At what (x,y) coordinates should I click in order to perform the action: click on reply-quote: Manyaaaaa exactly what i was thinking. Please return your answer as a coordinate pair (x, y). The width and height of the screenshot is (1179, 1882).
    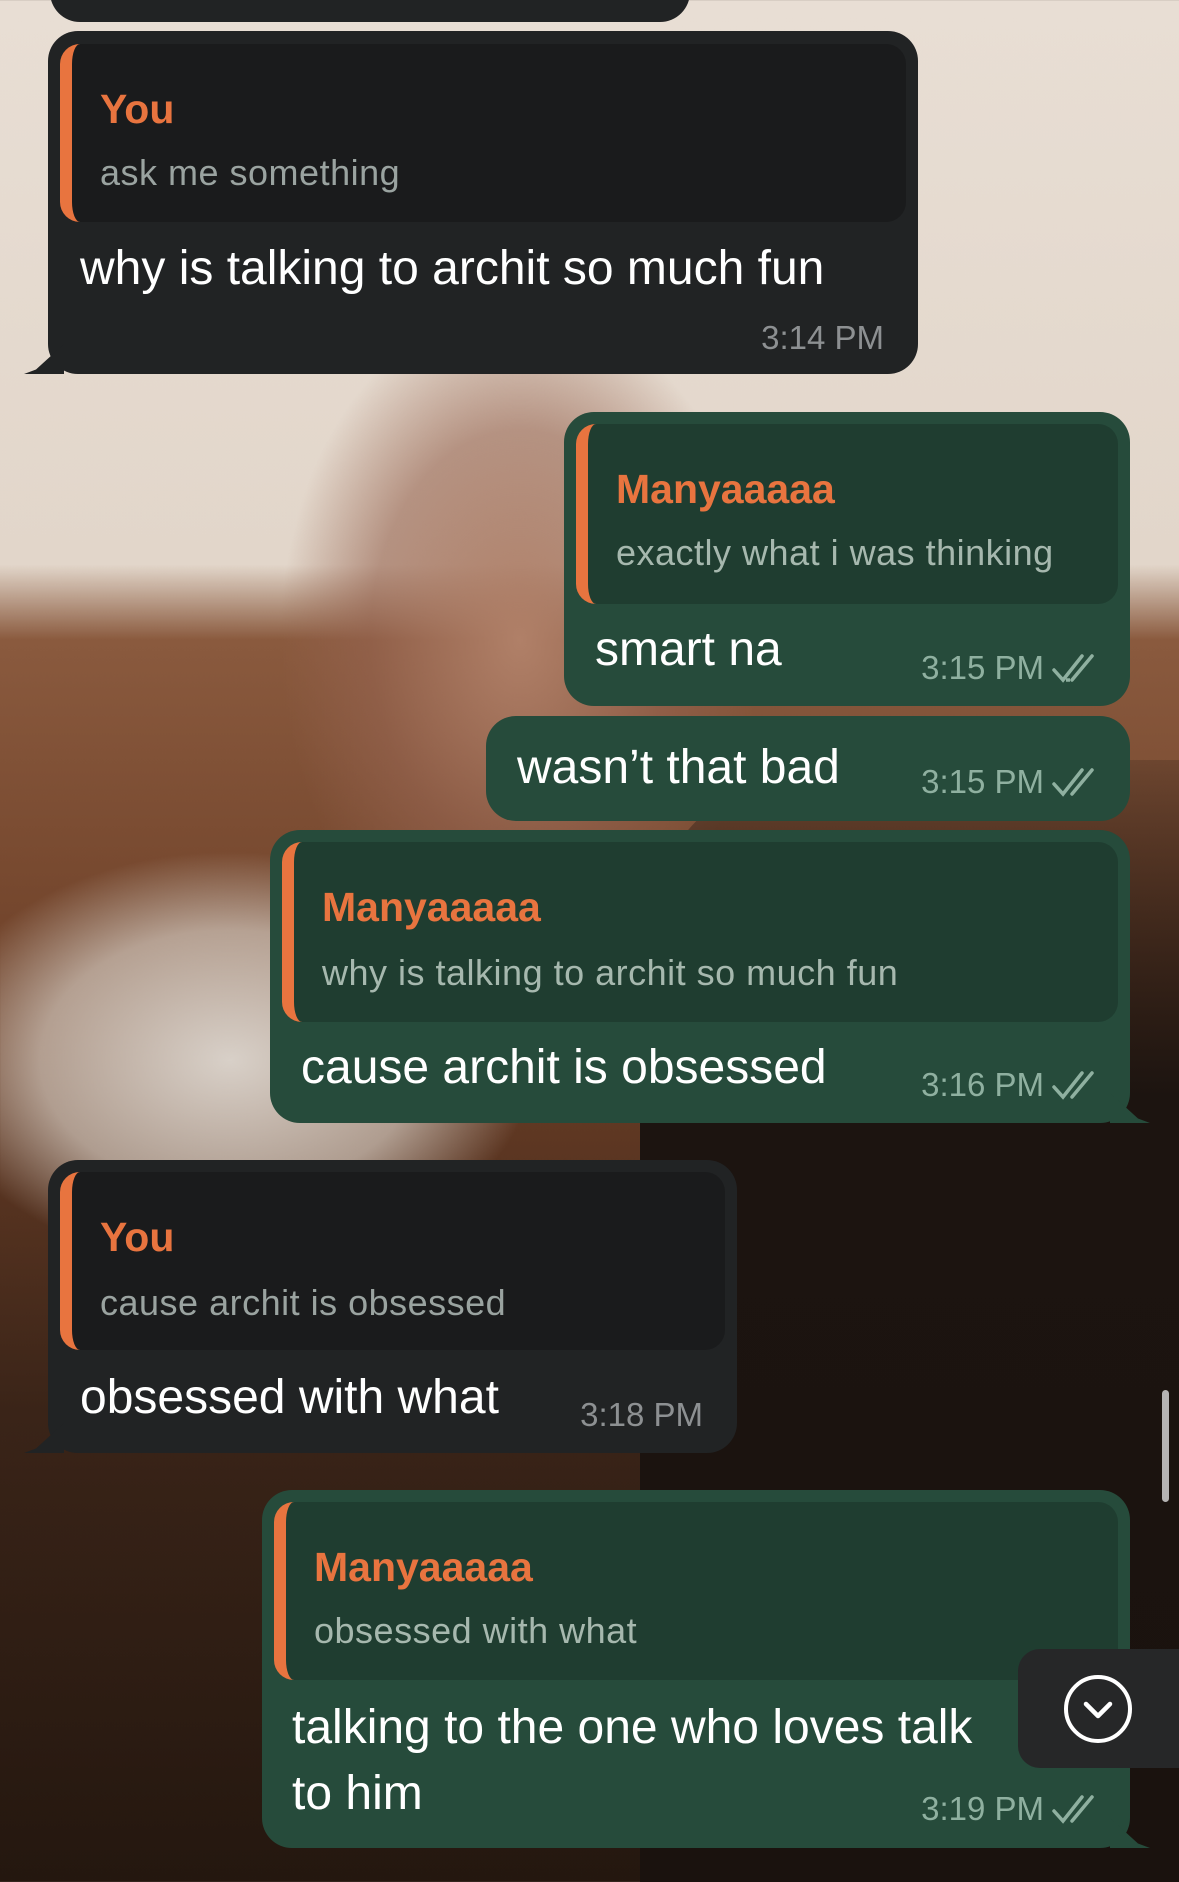
    Looking at the image, I should click on (847, 514).